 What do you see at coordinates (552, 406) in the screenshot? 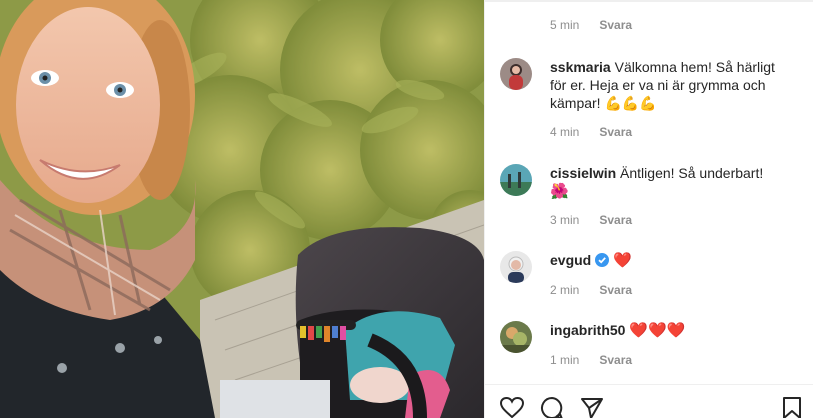
I see `comment-bubble-icon` at bounding box center [552, 406].